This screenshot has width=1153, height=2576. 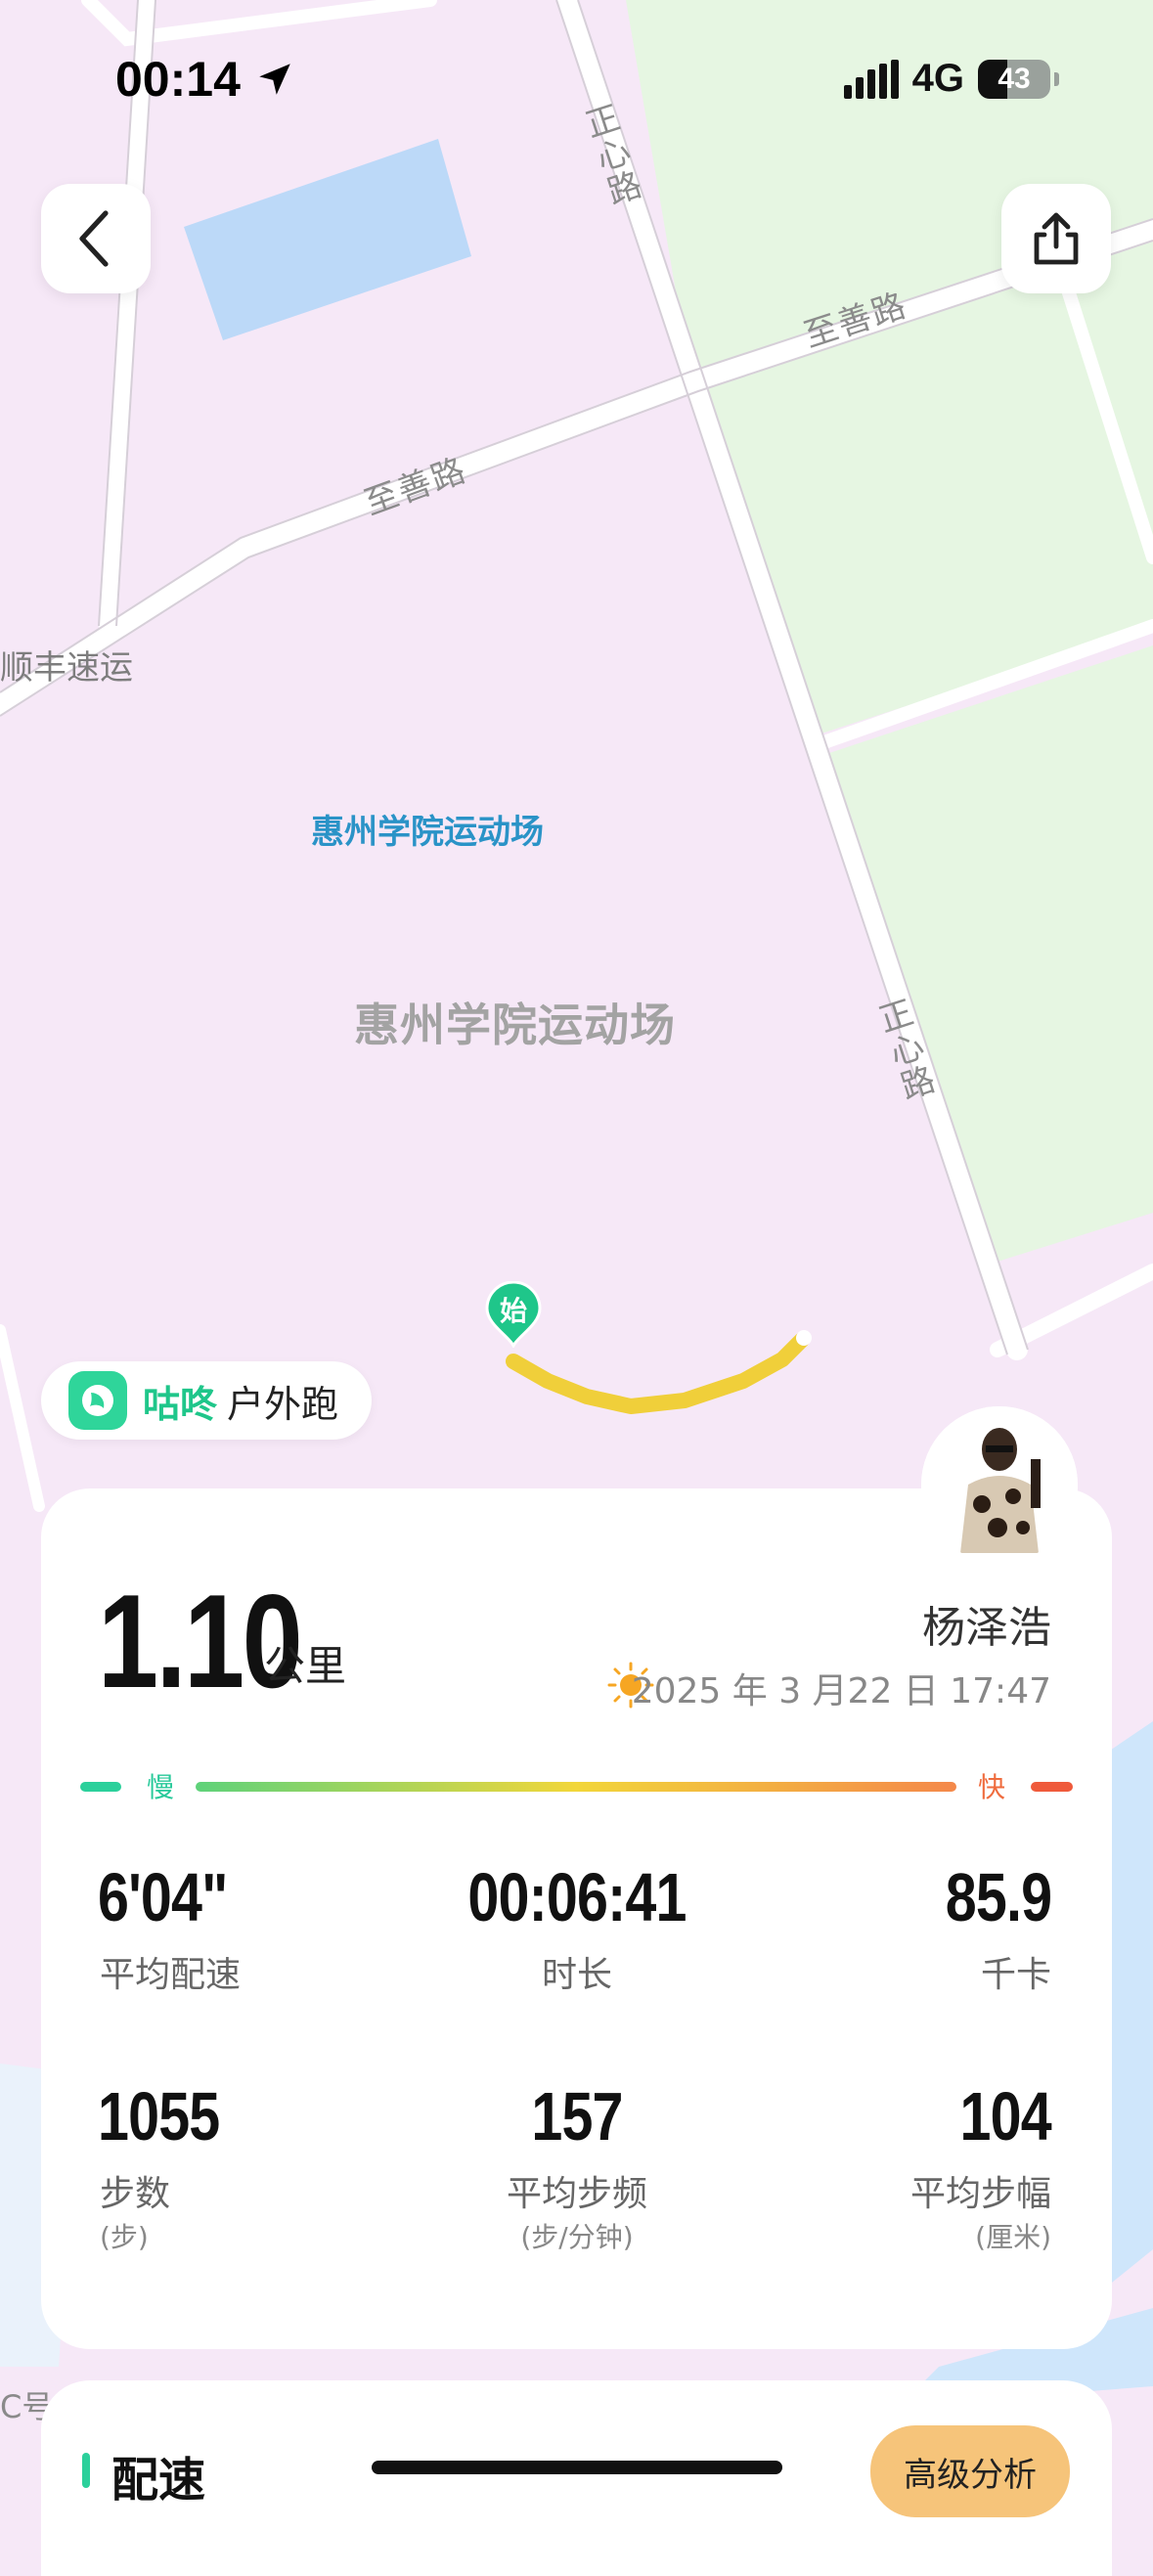 What do you see at coordinates (577, 1897) in the screenshot?
I see `stat-duration-value: 00:06:41` at bounding box center [577, 1897].